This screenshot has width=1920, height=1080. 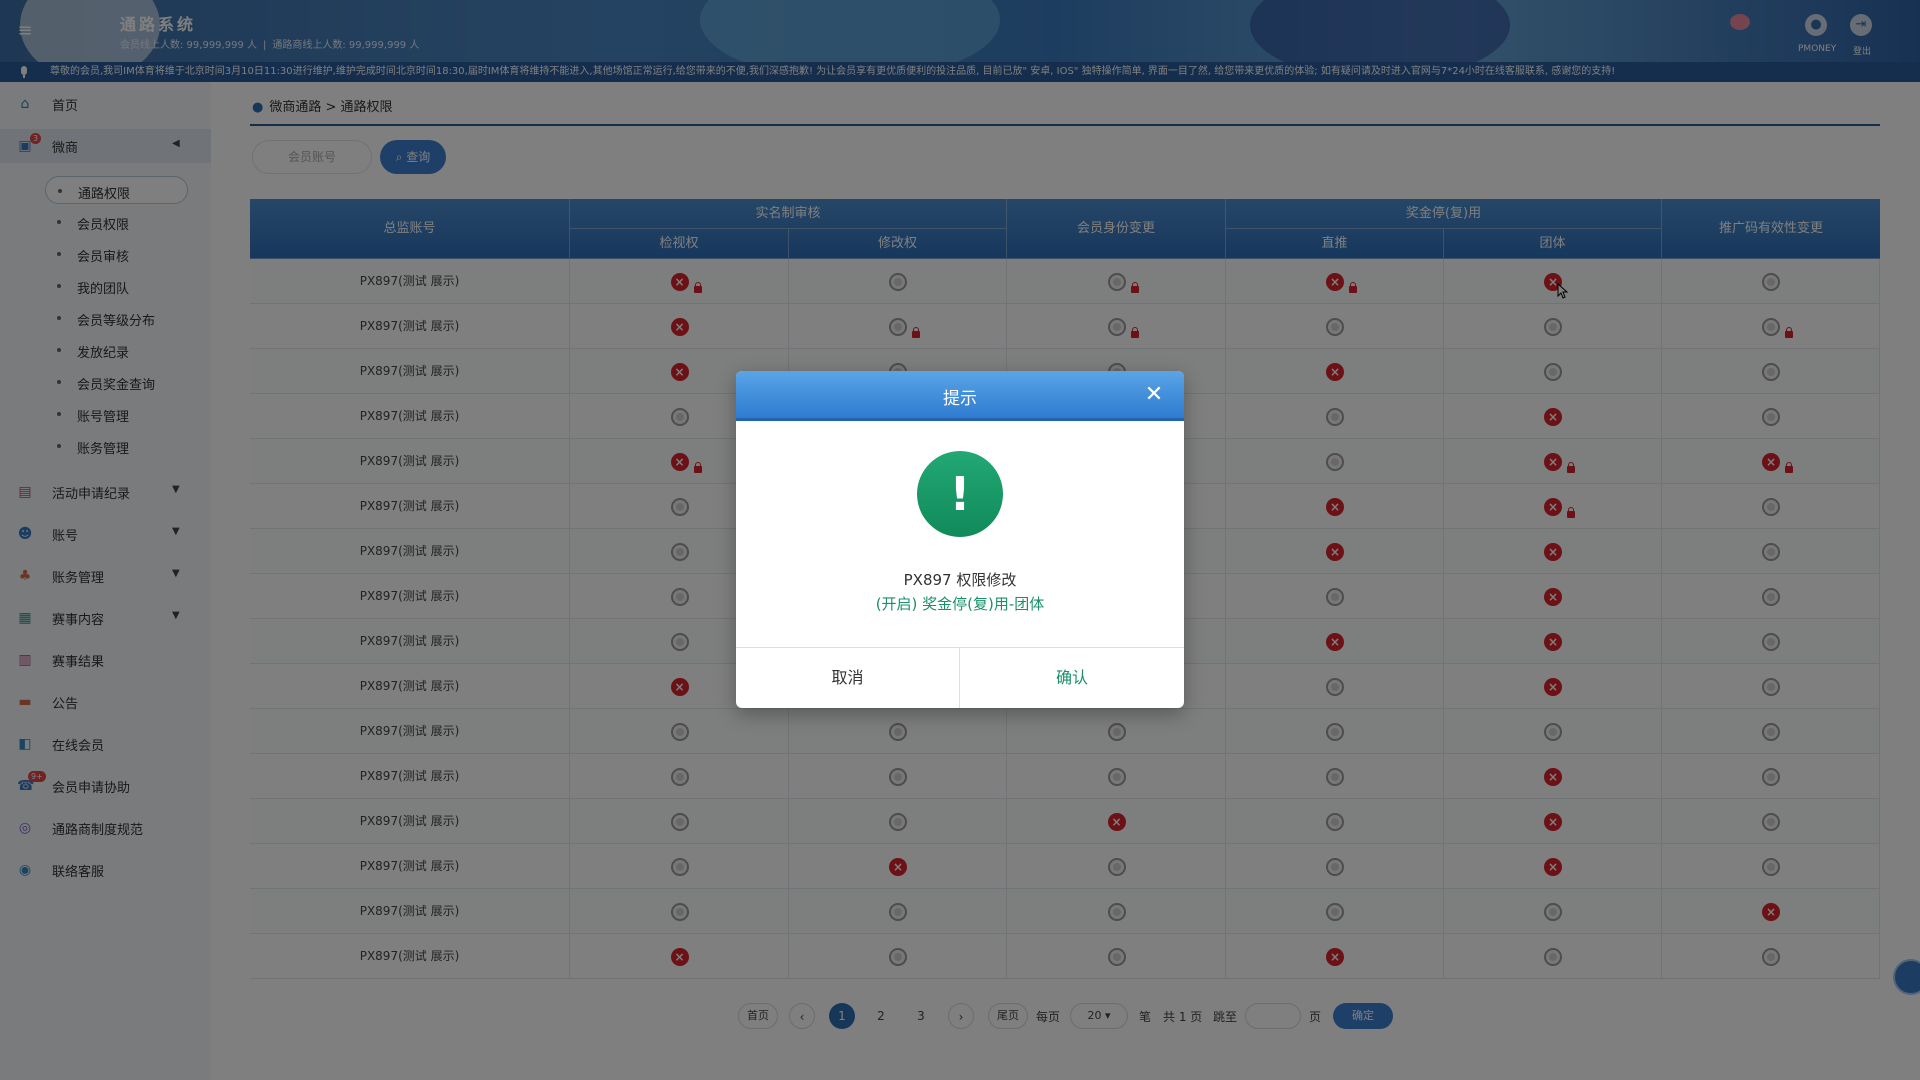 What do you see at coordinates (960, 399) in the screenshot?
I see `dialog-title: 提示` at bounding box center [960, 399].